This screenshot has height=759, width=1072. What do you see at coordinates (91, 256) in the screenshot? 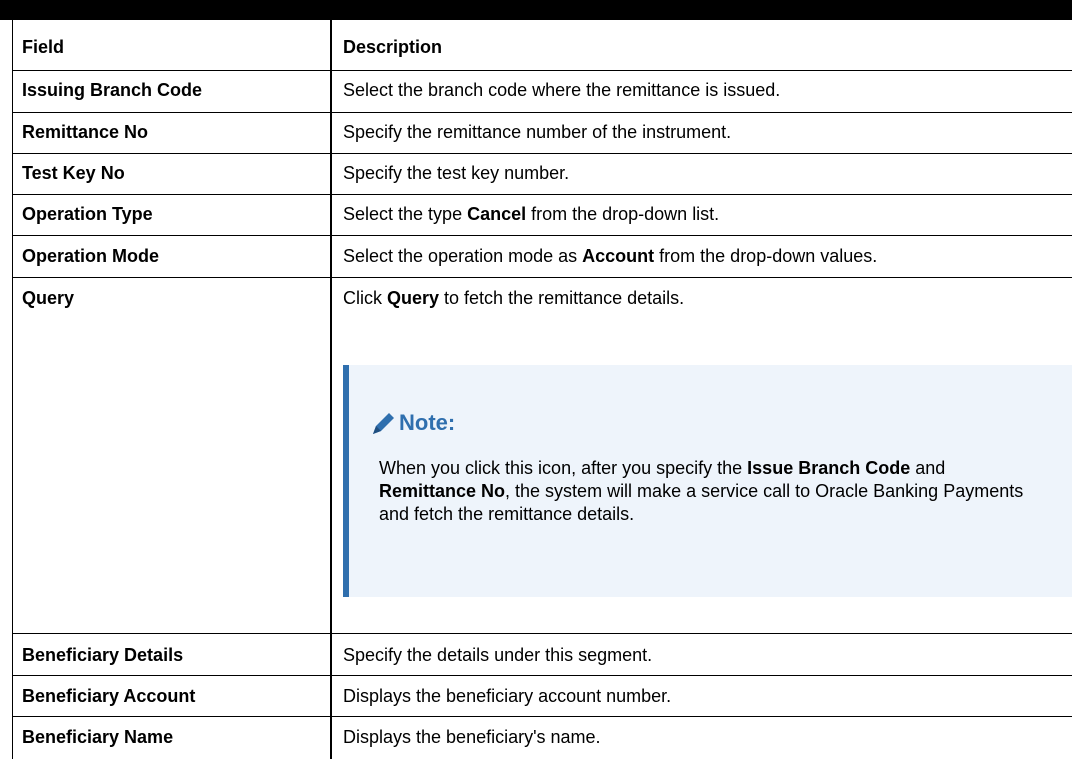
I see `field-operation-mode: Operation Mode` at bounding box center [91, 256].